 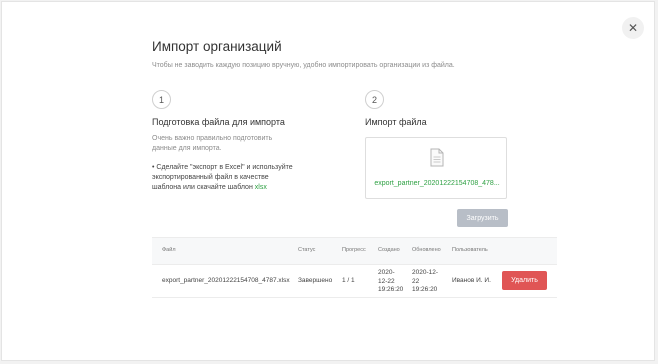 I want to click on header-created: Создано, so click(x=389, y=250).